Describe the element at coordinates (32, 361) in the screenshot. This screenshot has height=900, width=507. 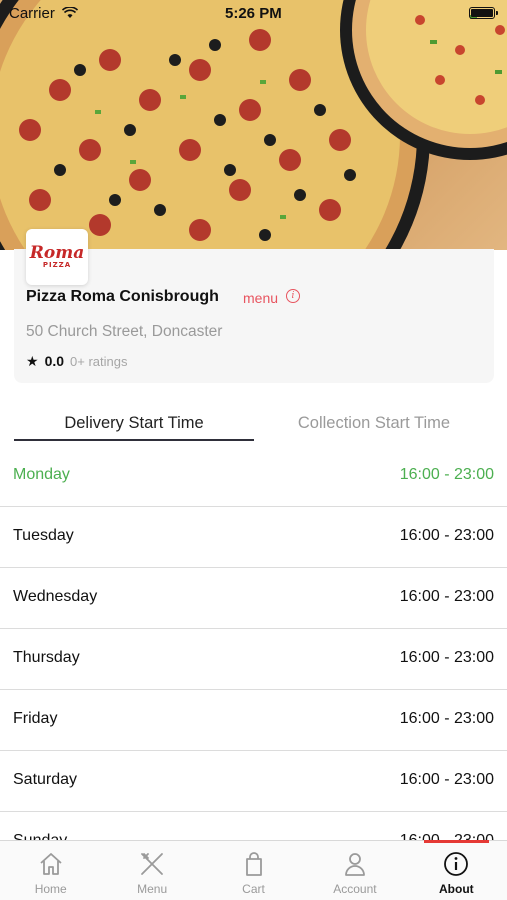
I see `star-icon: ★` at that location.